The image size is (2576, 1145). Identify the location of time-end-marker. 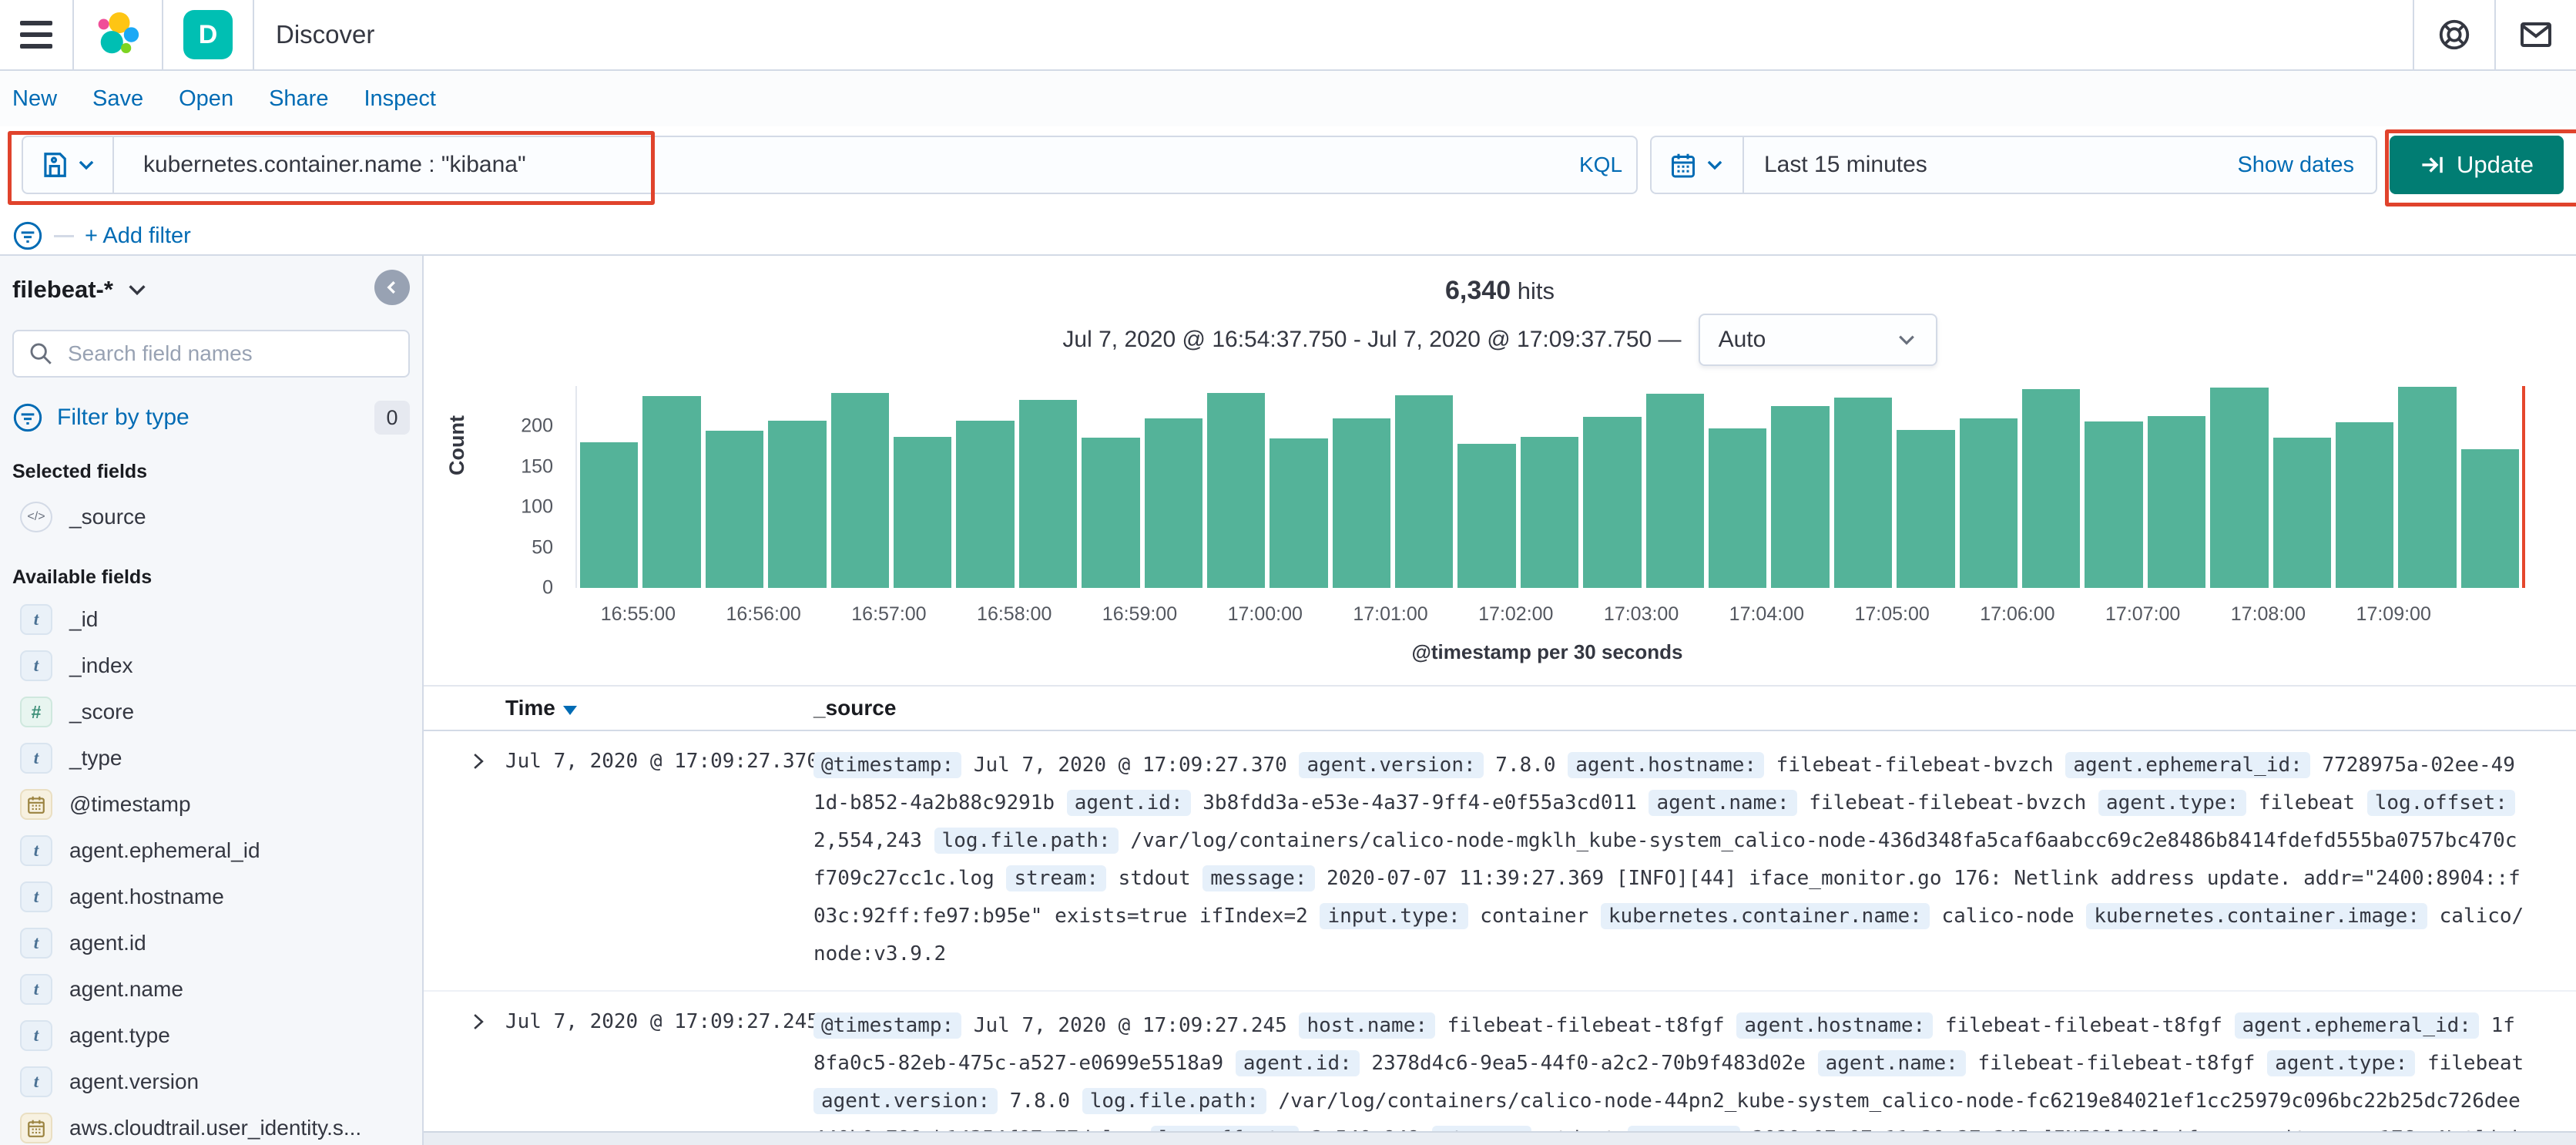
(2523, 487).